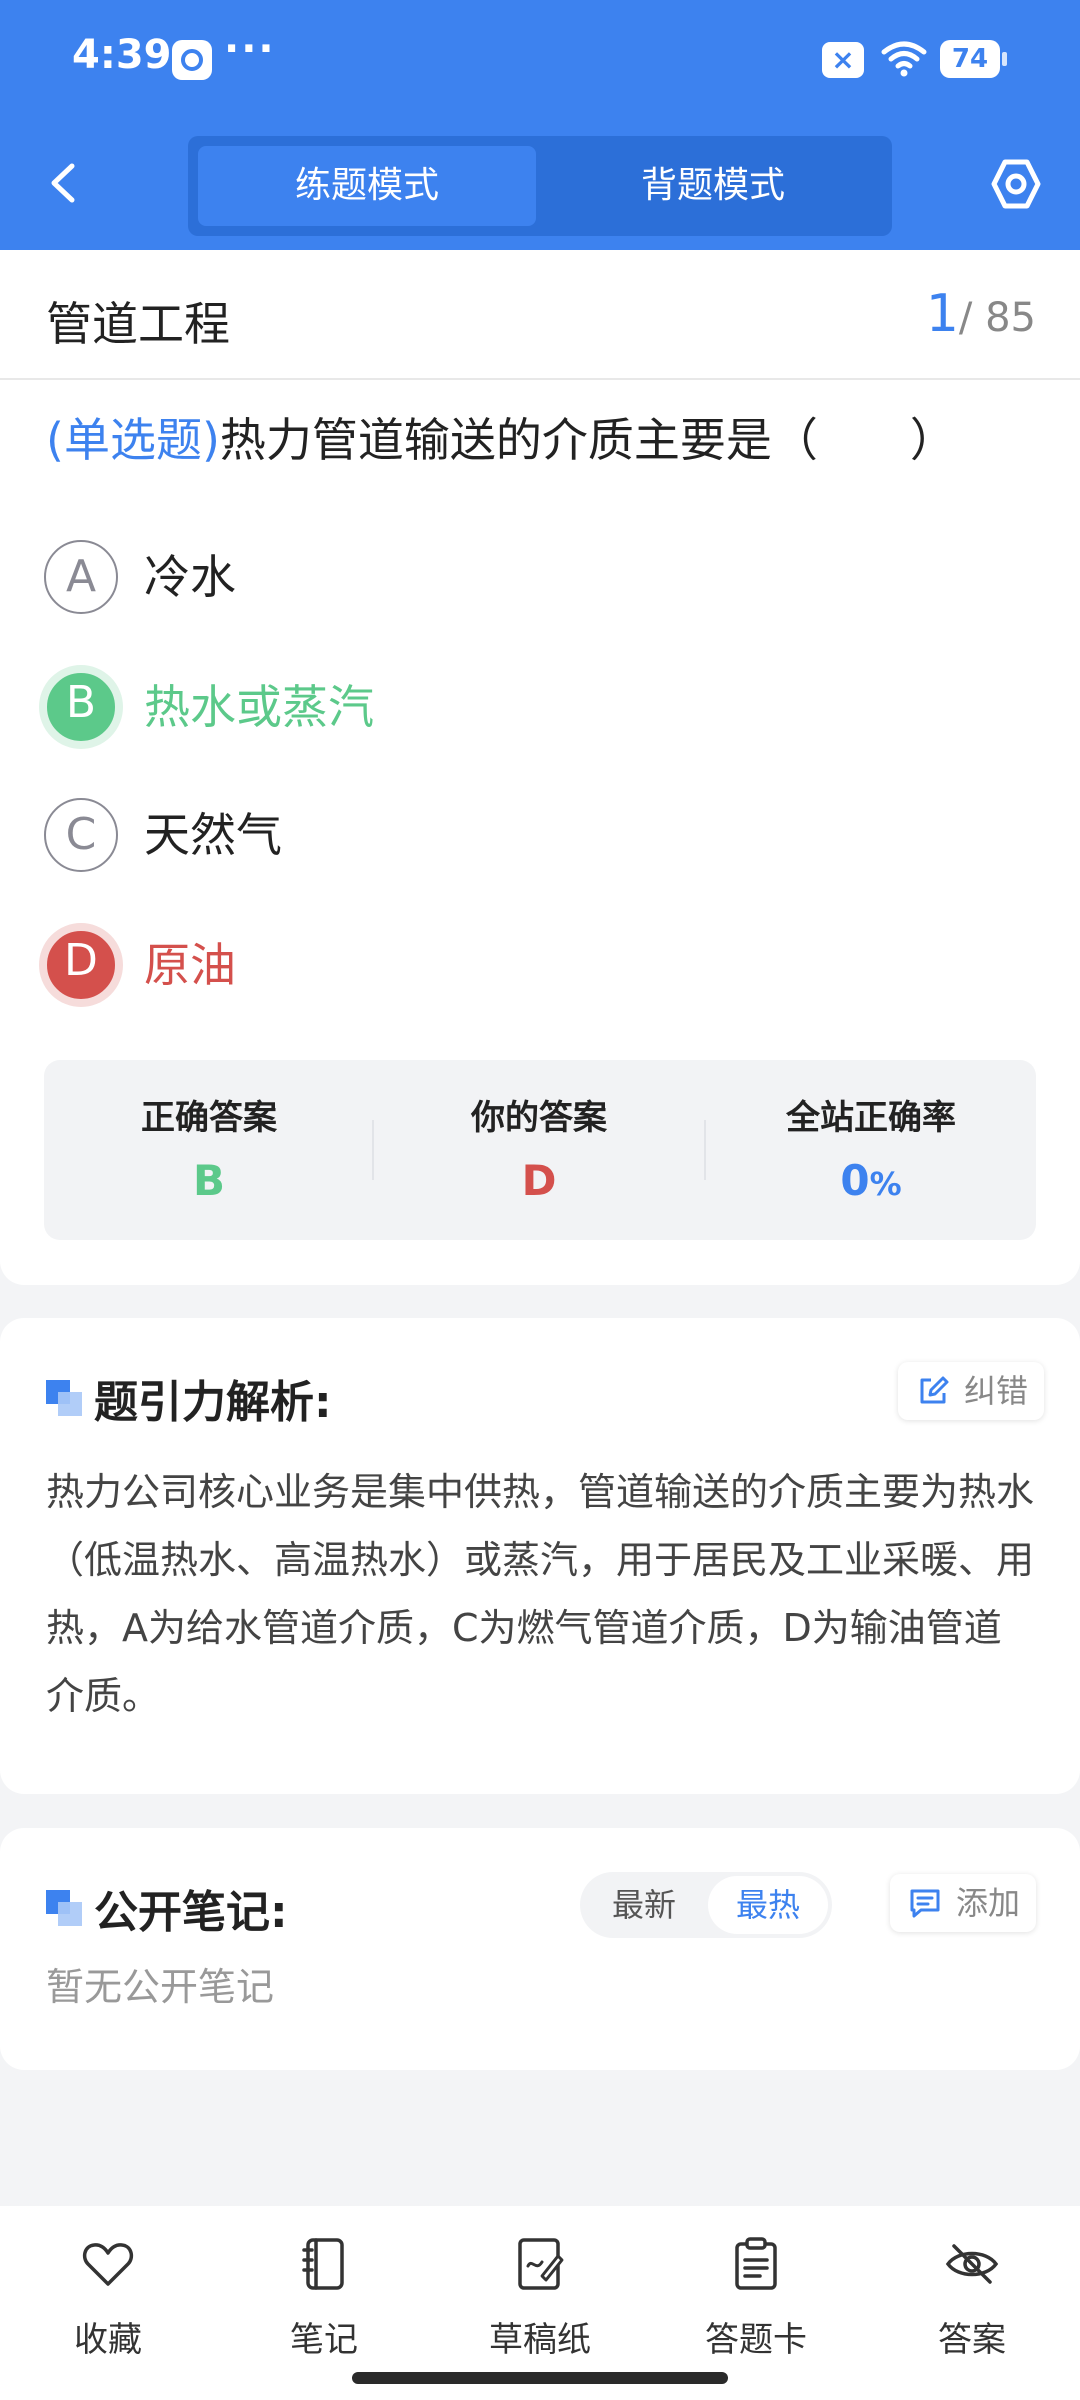 The width and height of the screenshot is (1080, 2400). What do you see at coordinates (996, 1391) in the screenshot?
I see `report-error-label: 纠错` at bounding box center [996, 1391].